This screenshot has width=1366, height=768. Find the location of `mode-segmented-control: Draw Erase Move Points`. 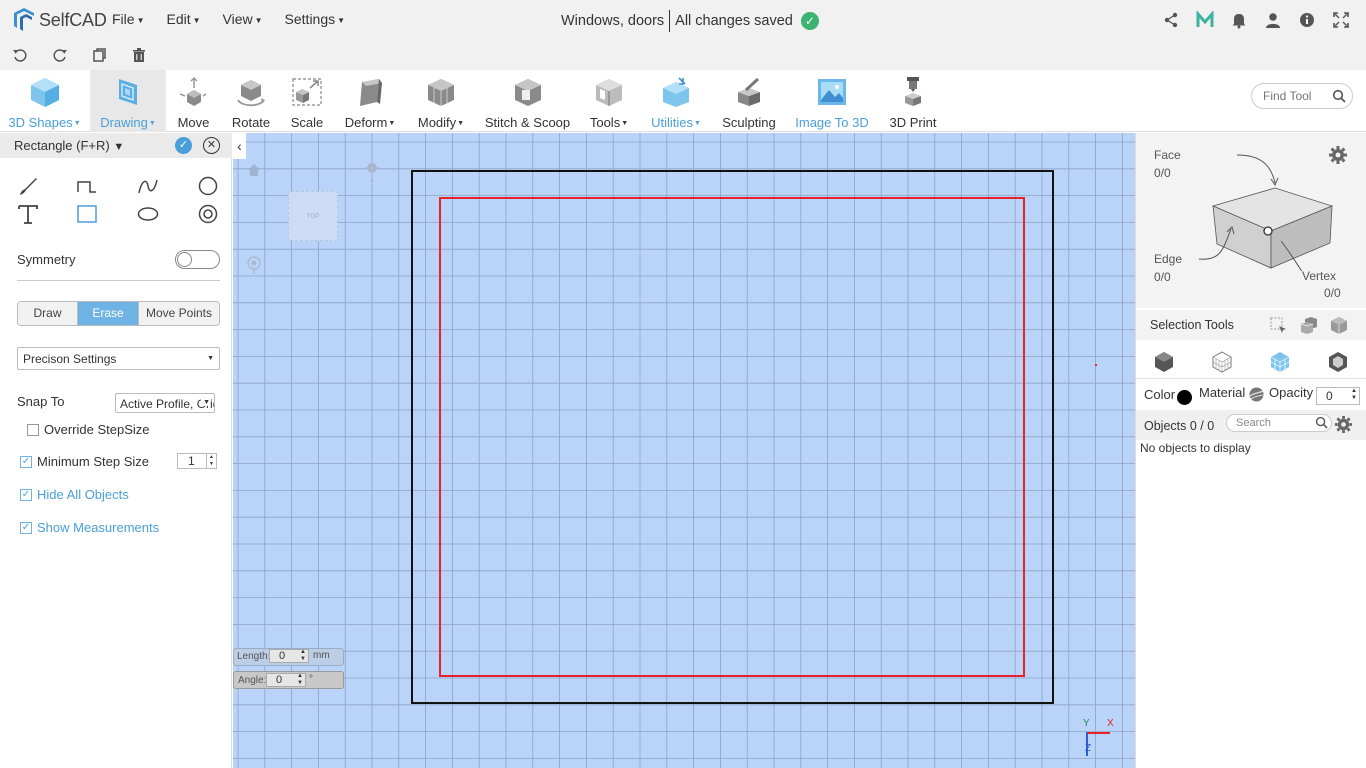

mode-segmented-control: Draw Erase Move Points is located at coordinates (118, 313).